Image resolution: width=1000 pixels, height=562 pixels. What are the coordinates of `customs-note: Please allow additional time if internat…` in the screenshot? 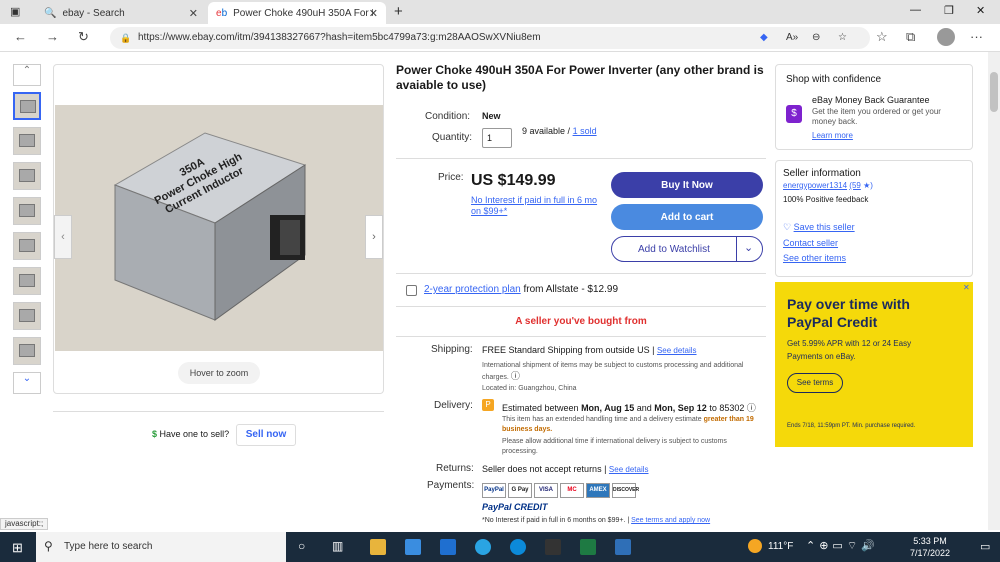 It's located at (614, 446).